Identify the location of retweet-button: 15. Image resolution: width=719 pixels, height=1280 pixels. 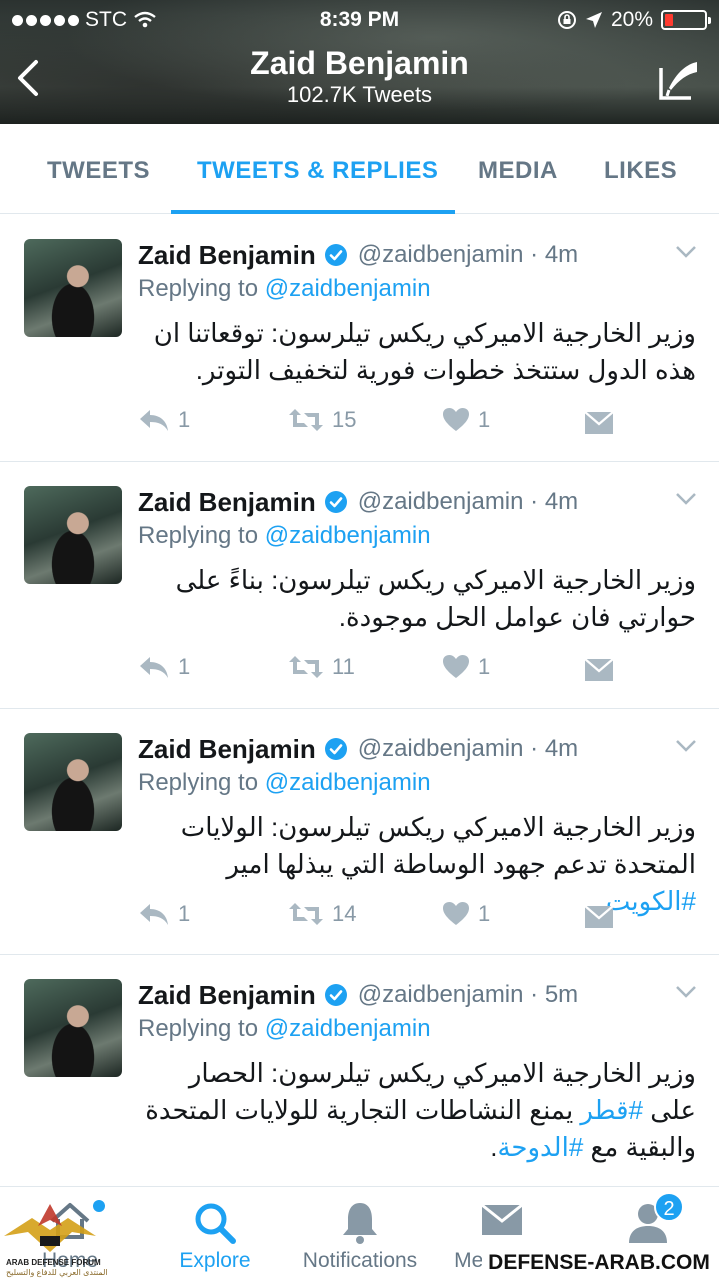
(322, 420).